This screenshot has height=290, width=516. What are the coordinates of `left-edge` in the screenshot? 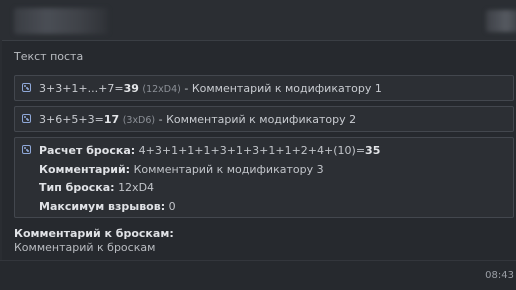 It's located at (1, 150).